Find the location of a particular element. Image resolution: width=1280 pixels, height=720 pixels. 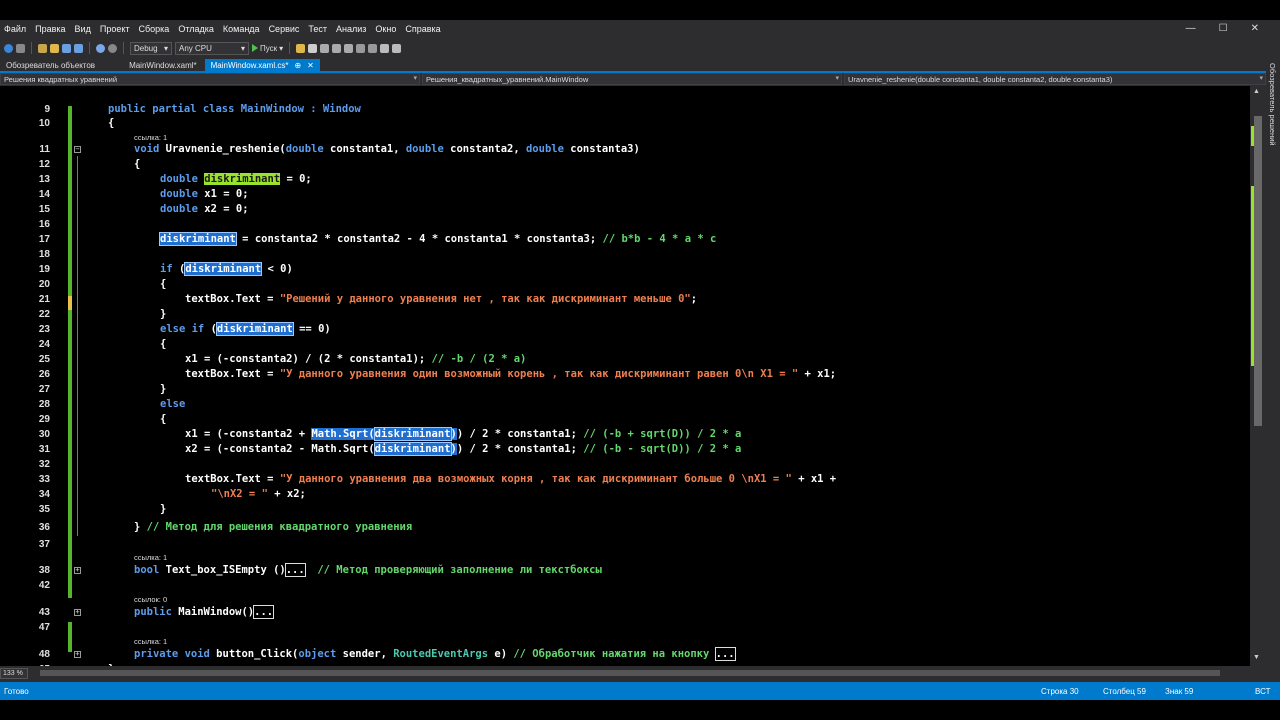

redo-icon is located at coordinates (112, 48).